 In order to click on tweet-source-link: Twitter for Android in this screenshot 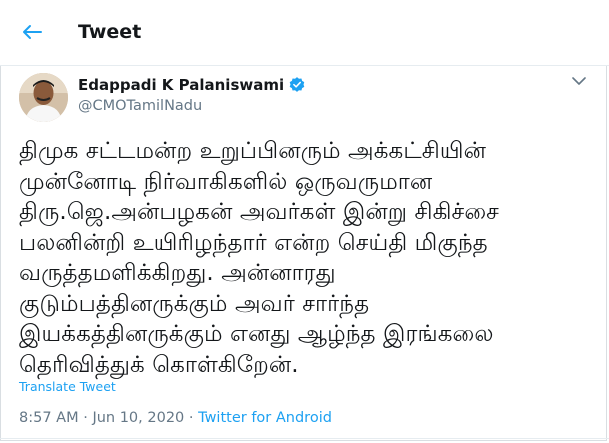, I will do `click(265, 418)`.